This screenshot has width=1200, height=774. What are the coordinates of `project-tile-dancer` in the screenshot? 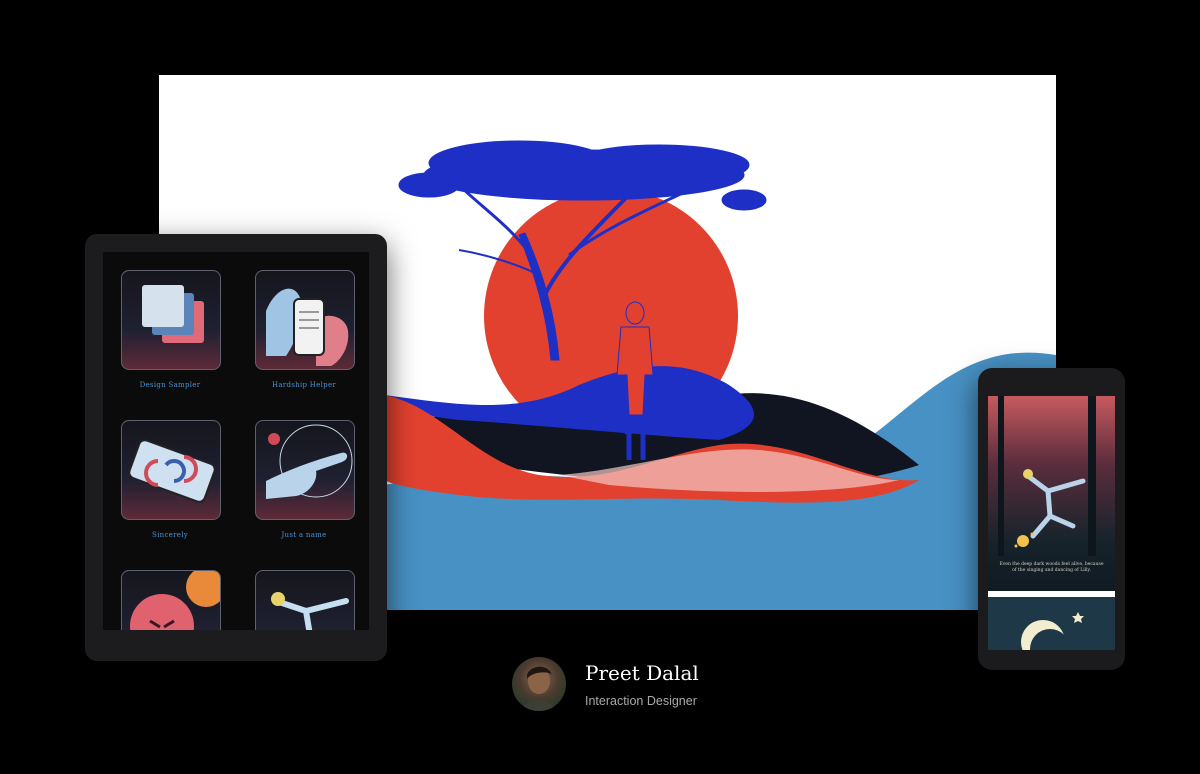 It's located at (305, 600).